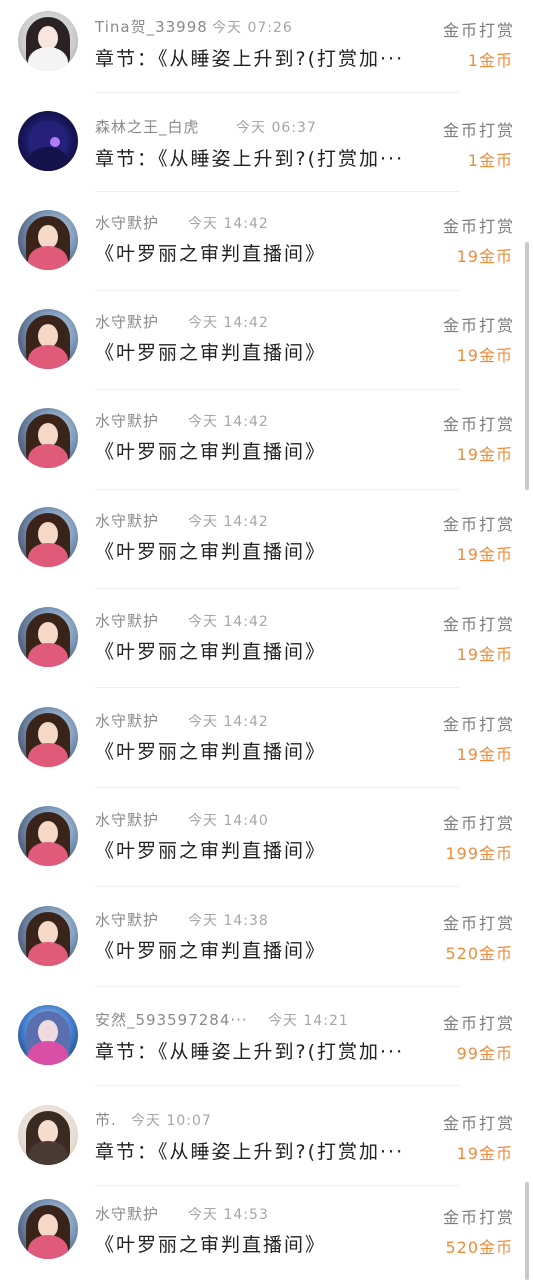 The height and width of the screenshot is (1280, 533). Describe the element at coordinates (252, 28) in the screenshot. I see `timestamp: 今天 07:26` at that location.